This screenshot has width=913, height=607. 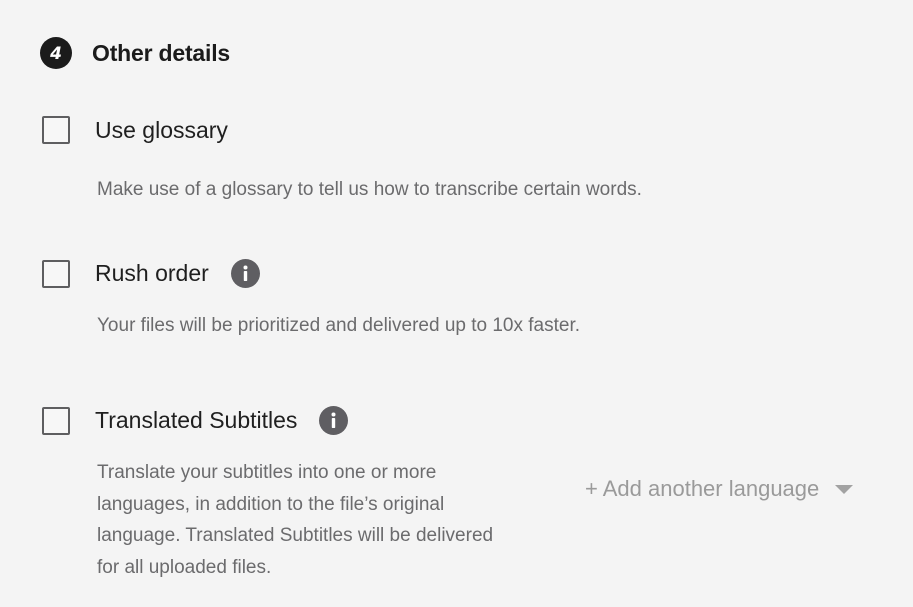 I want to click on option-use-glossary: Use glossary, so click(x=135, y=130).